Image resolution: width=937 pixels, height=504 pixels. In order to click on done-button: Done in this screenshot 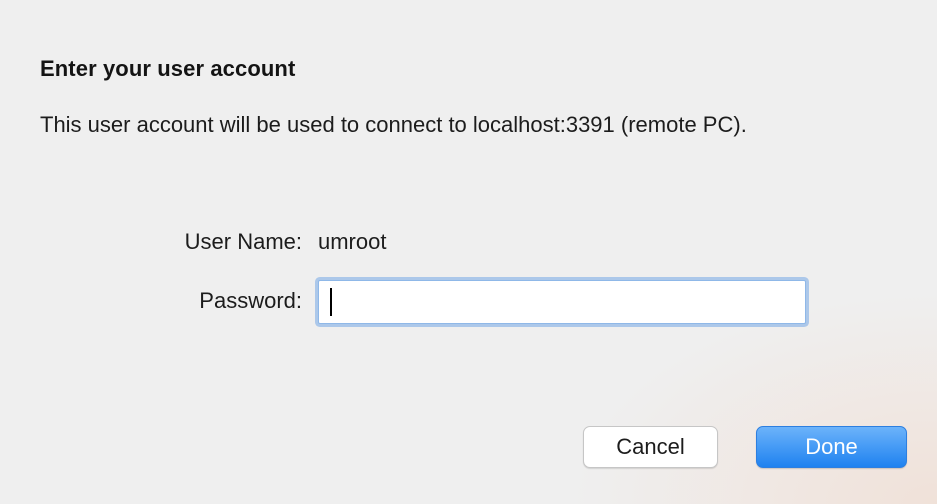, I will do `click(831, 447)`.